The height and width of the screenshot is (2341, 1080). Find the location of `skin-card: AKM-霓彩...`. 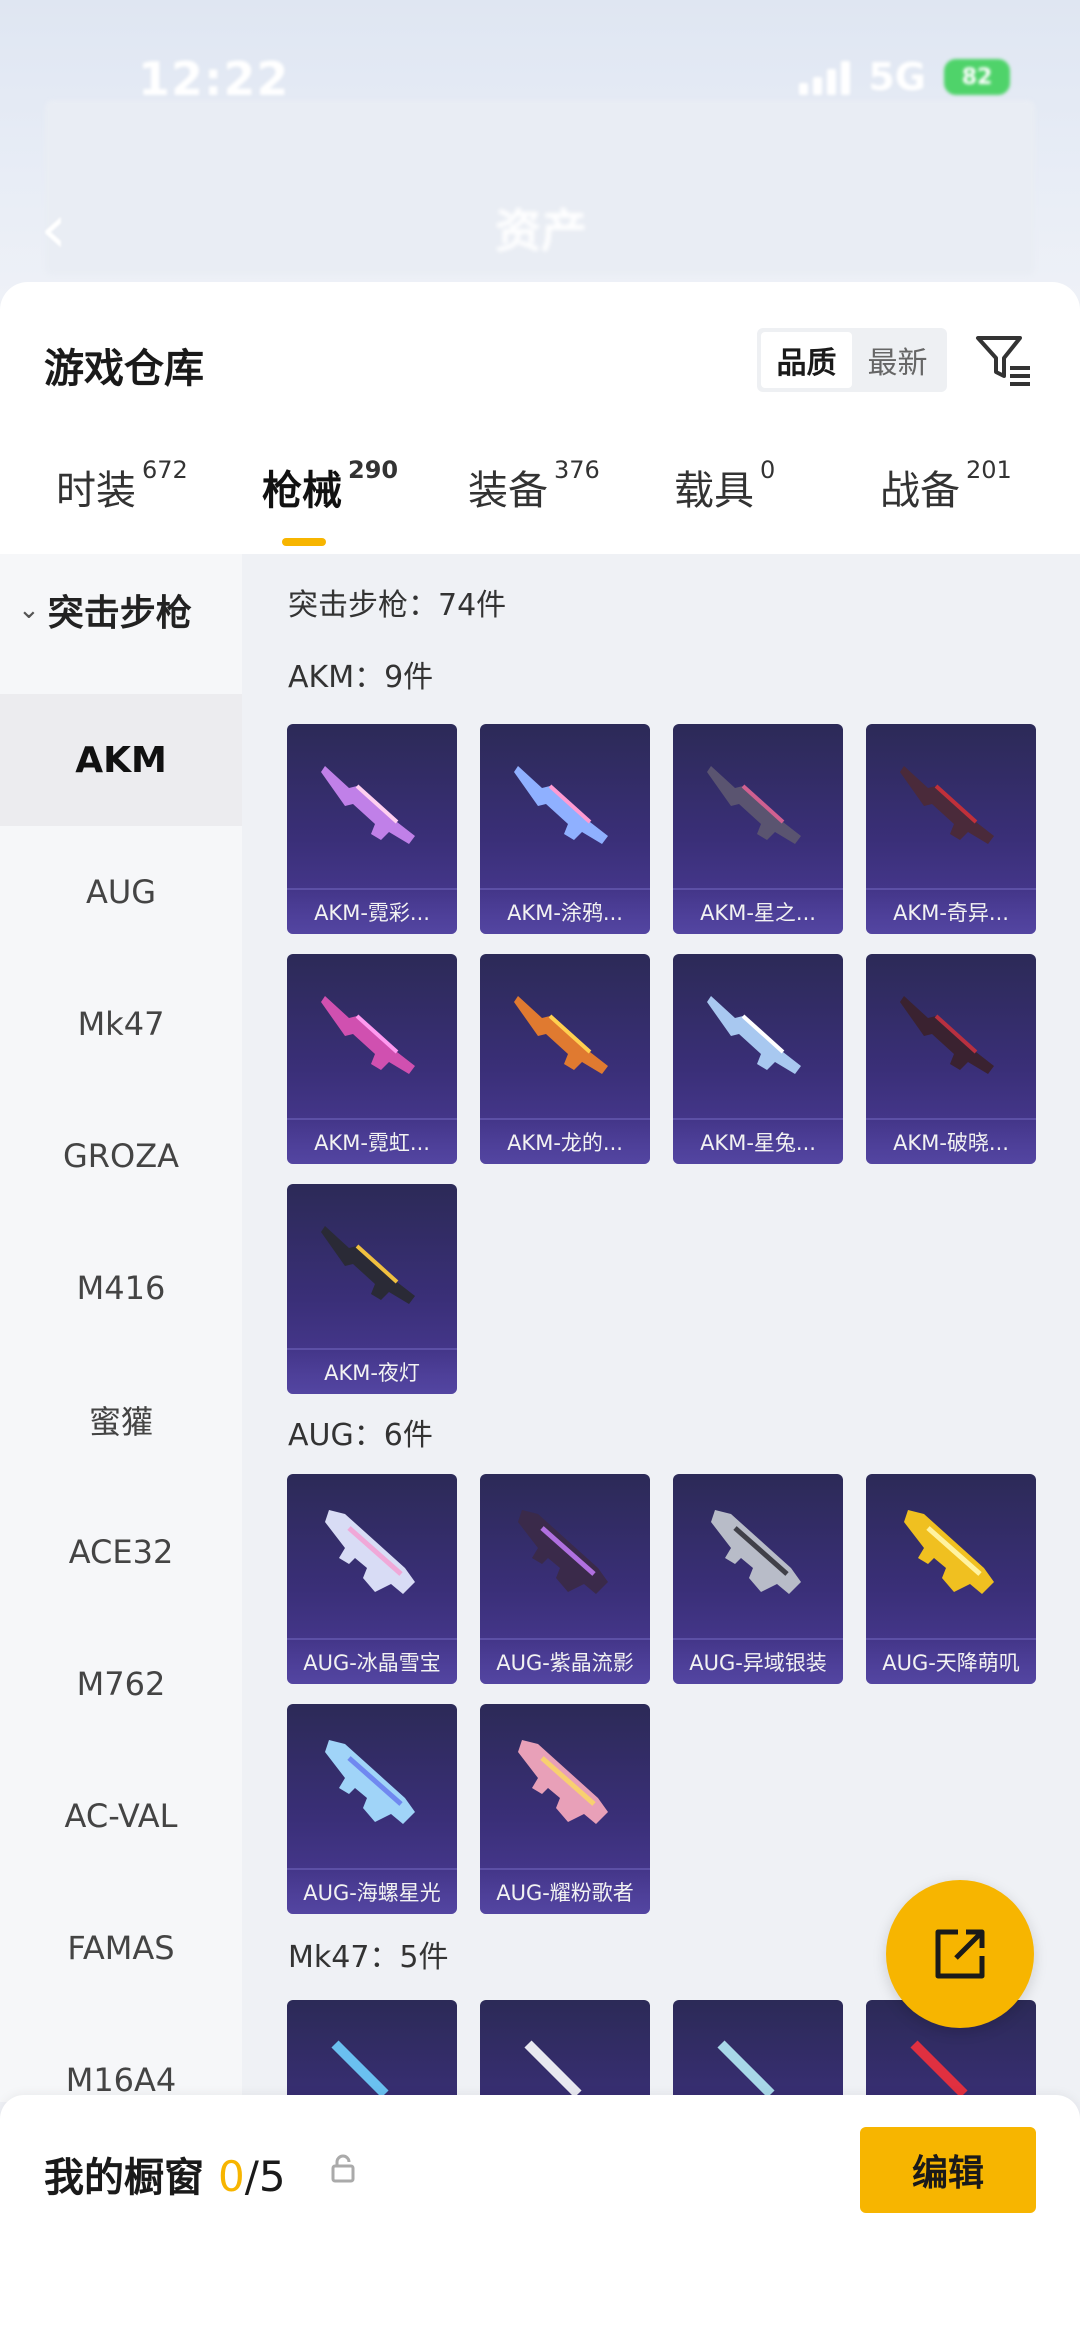

skin-card: AKM-霓彩... is located at coordinates (372, 829).